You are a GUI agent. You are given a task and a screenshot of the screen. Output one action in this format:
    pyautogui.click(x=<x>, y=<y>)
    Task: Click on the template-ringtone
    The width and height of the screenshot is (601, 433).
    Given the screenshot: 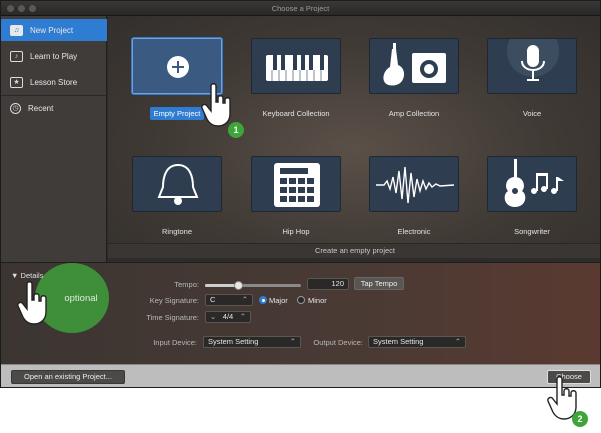 What is the action you would take?
    pyautogui.click(x=177, y=184)
    